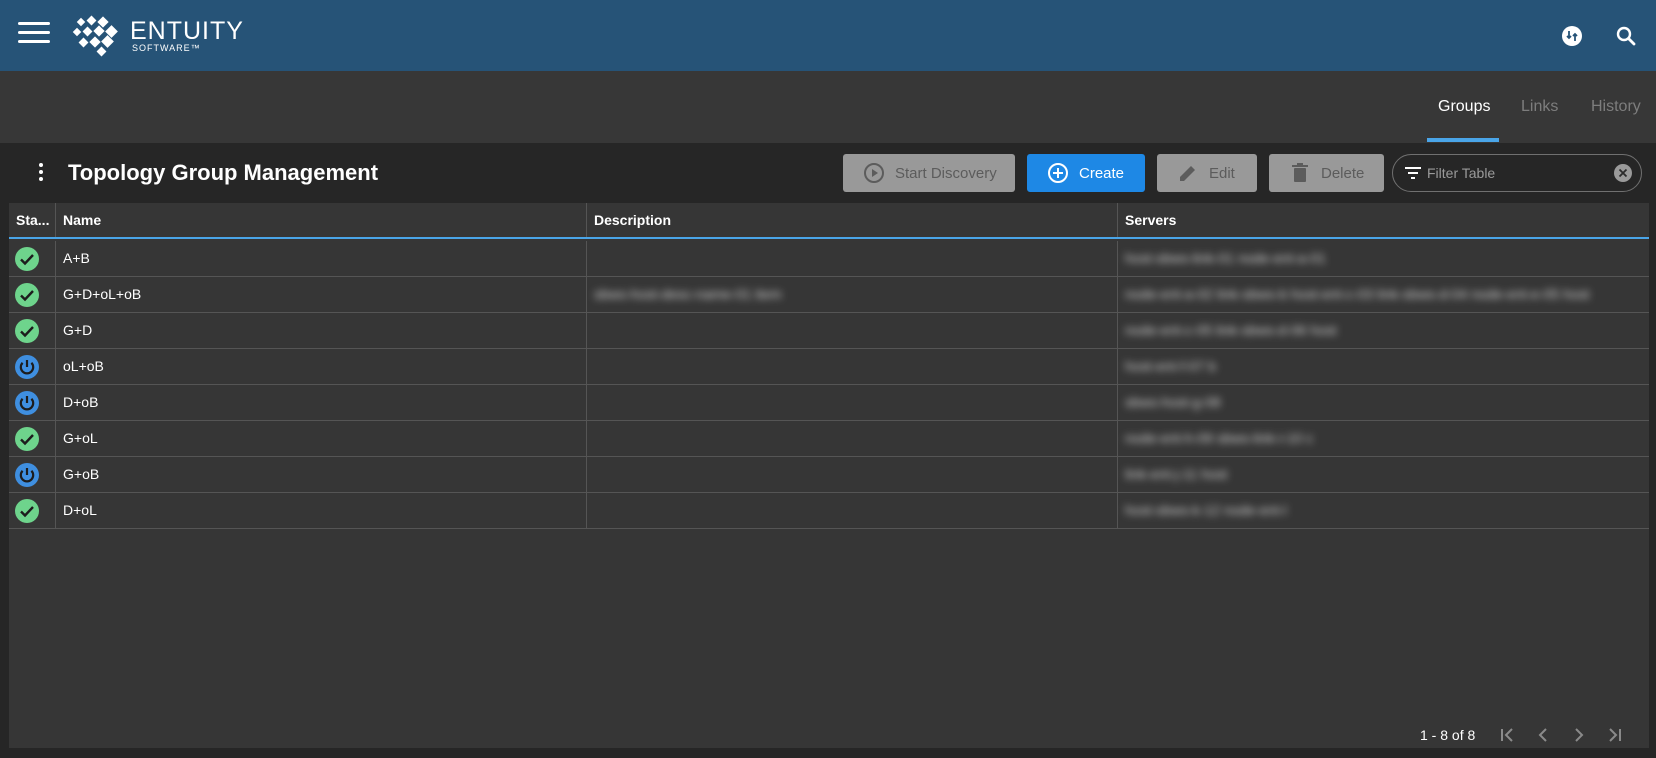  I want to click on table-header: Sta... Name Description Servers, so click(829, 221).